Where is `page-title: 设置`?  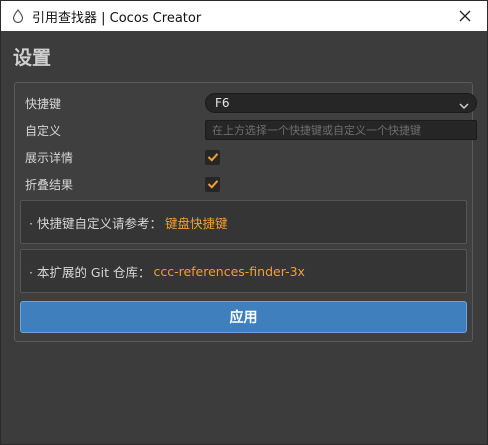 page-title: 设置 is located at coordinates (32, 58).